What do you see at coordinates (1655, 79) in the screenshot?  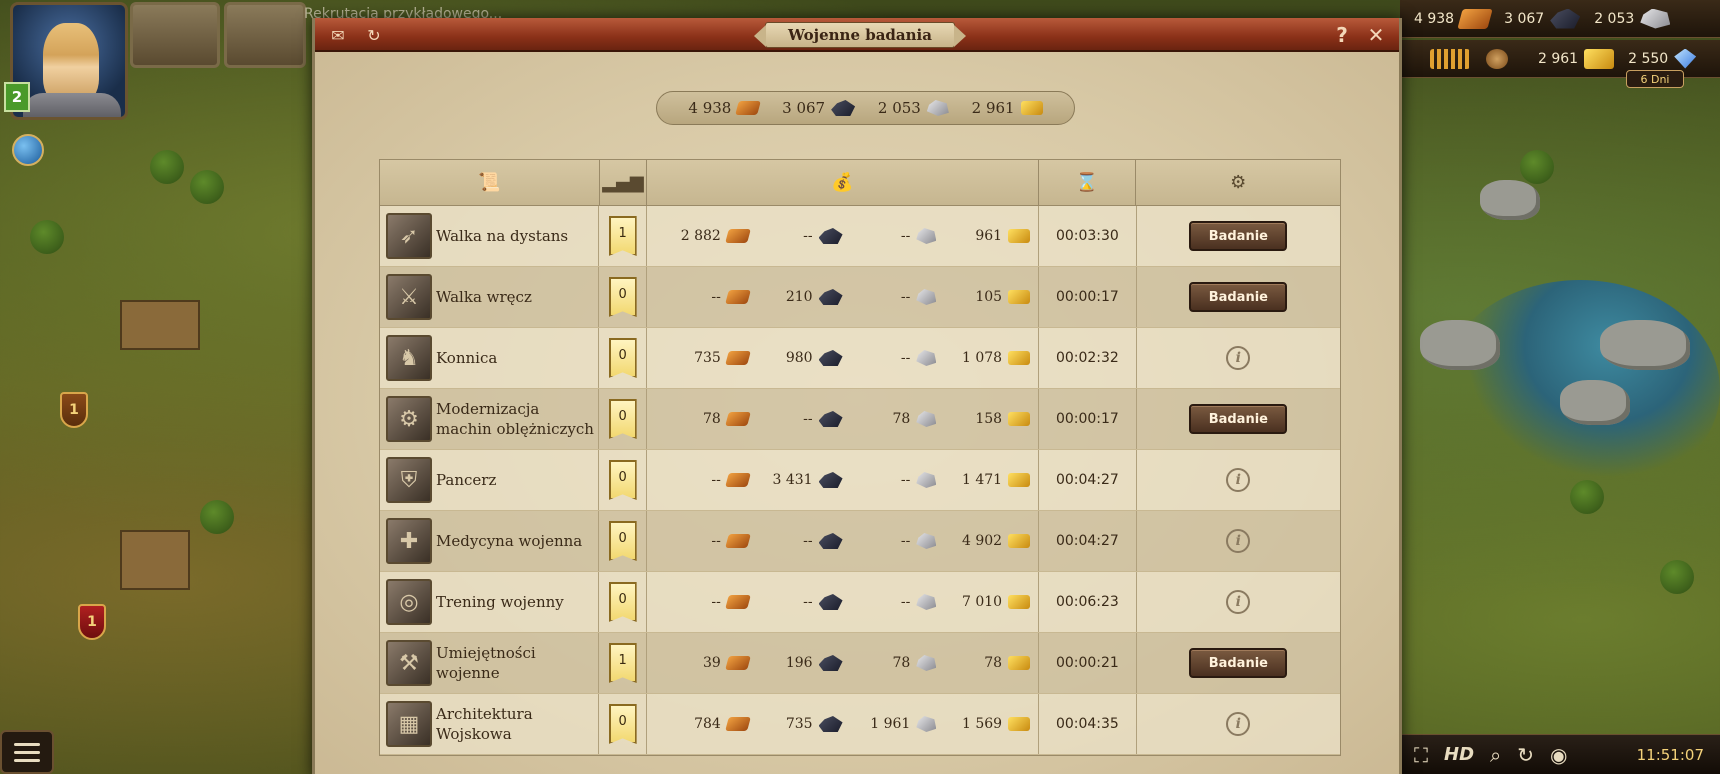 I see `premium-days-badge: 6 Dni` at bounding box center [1655, 79].